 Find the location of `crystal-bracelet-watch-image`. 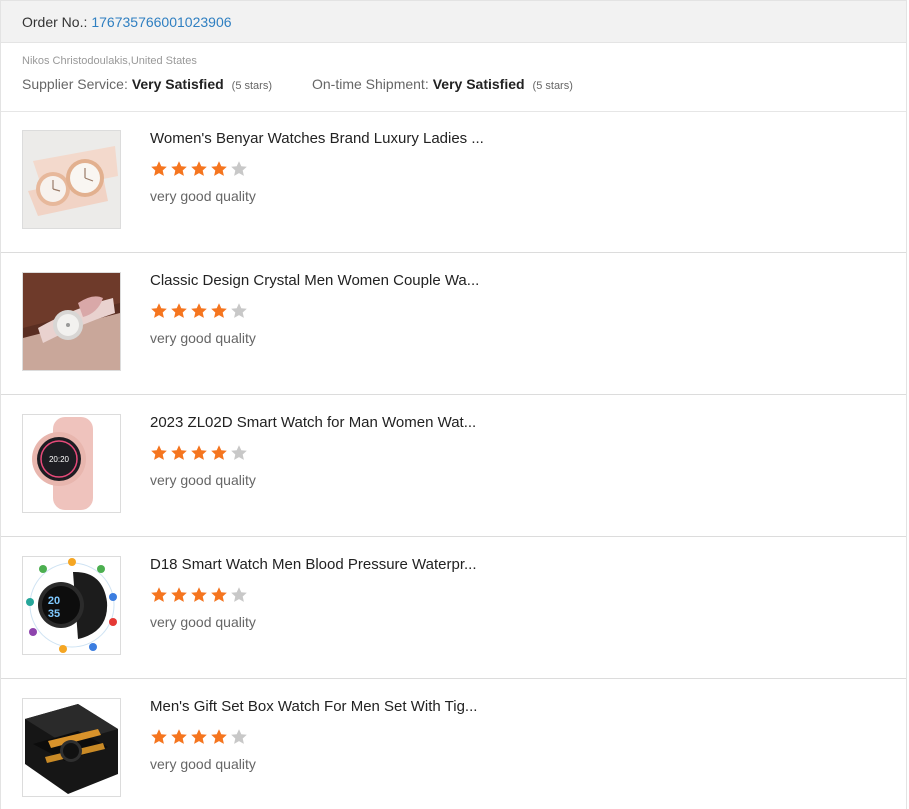

crystal-bracelet-watch-image is located at coordinates (71, 321).